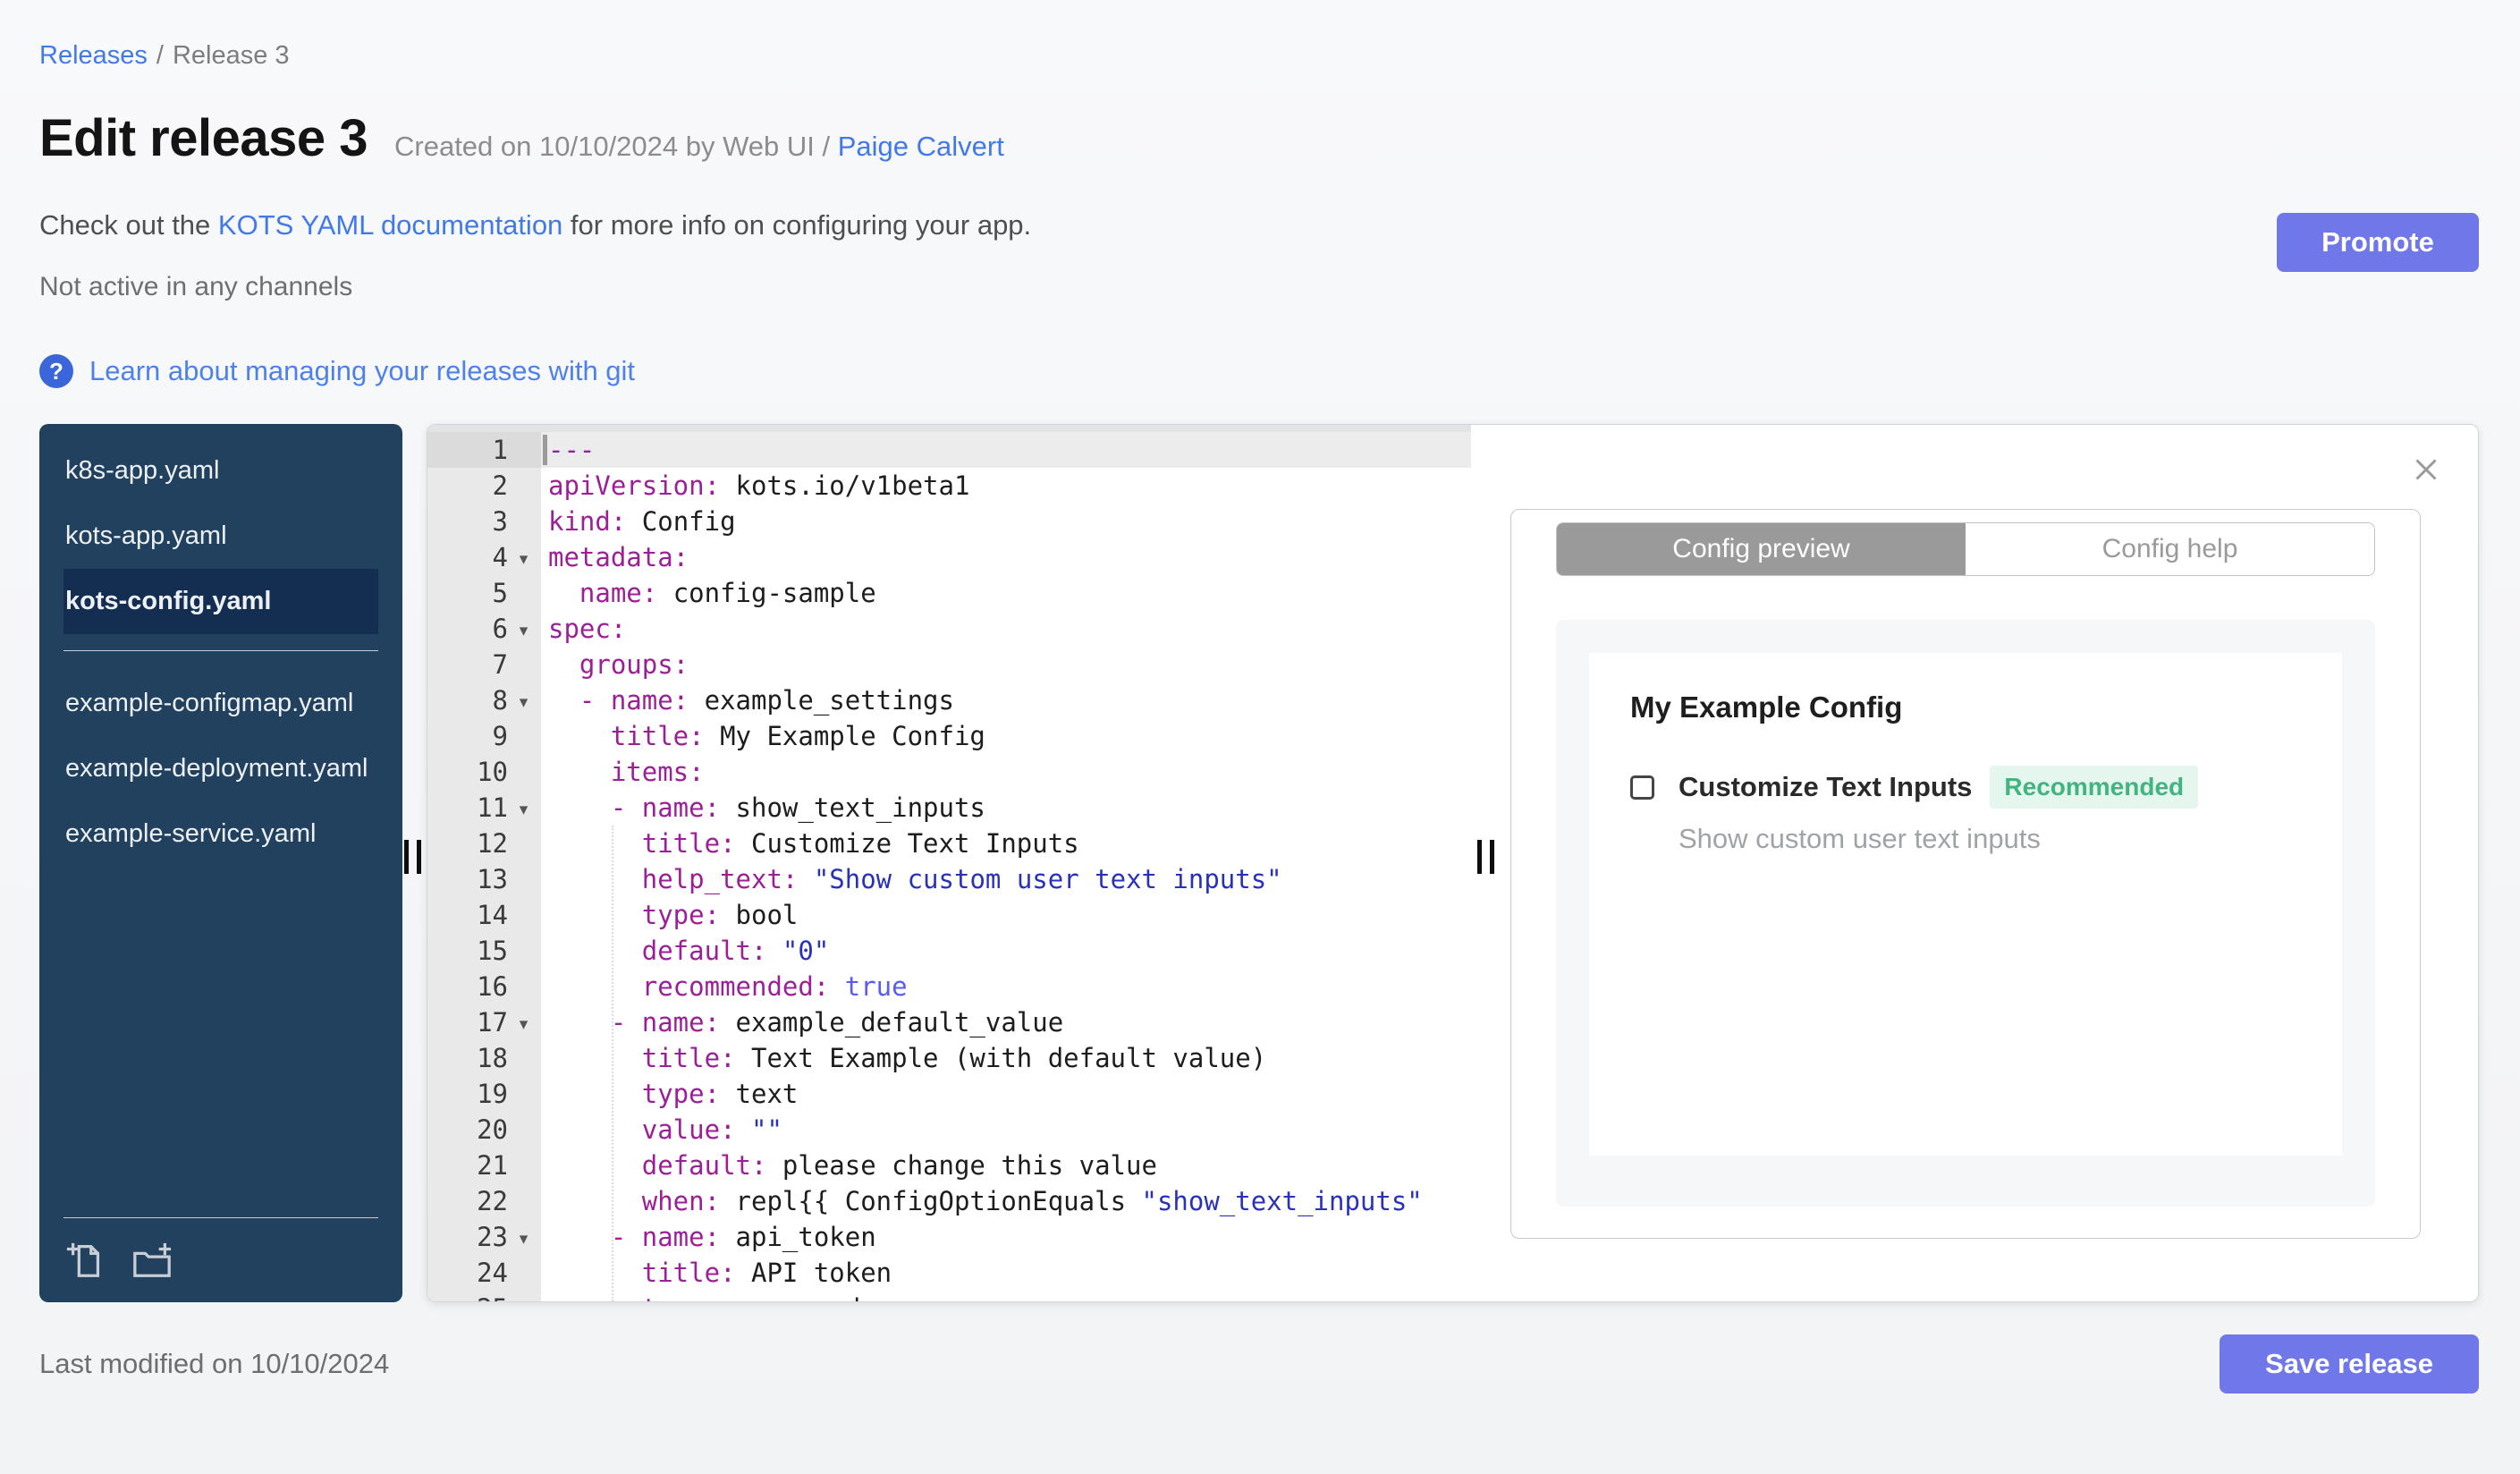 Image resolution: width=2520 pixels, height=1474 pixels. I want to click on gutter-line-9: 9, so click(484, 736).